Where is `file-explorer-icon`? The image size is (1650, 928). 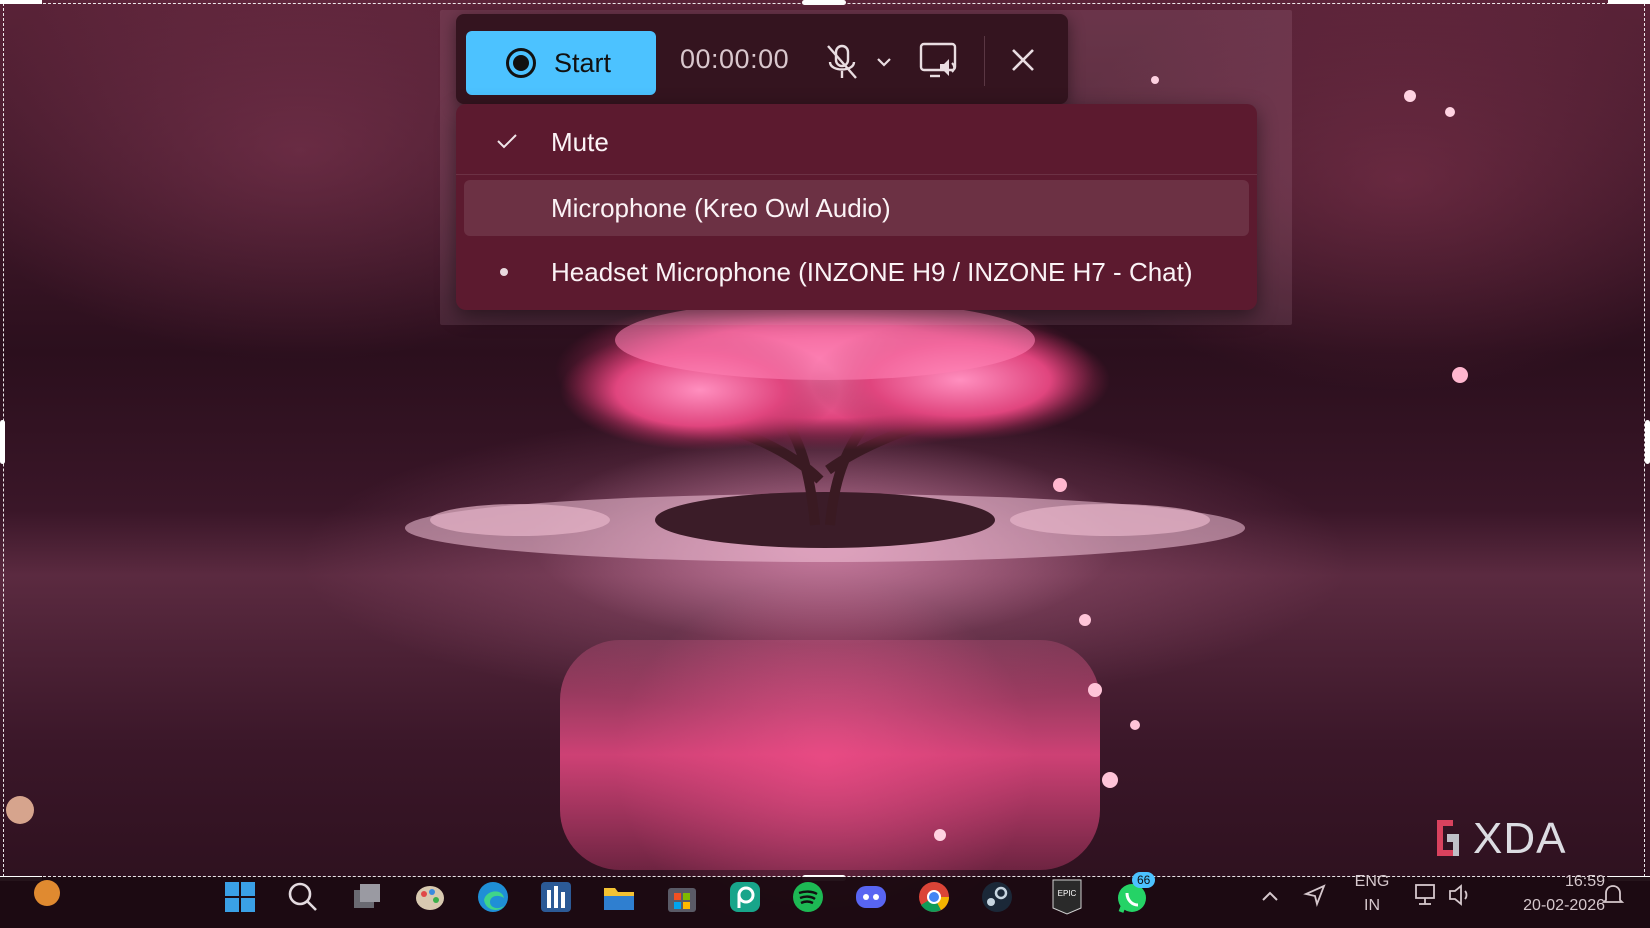 file-explorer-icon is located at coordinates (619, 897).